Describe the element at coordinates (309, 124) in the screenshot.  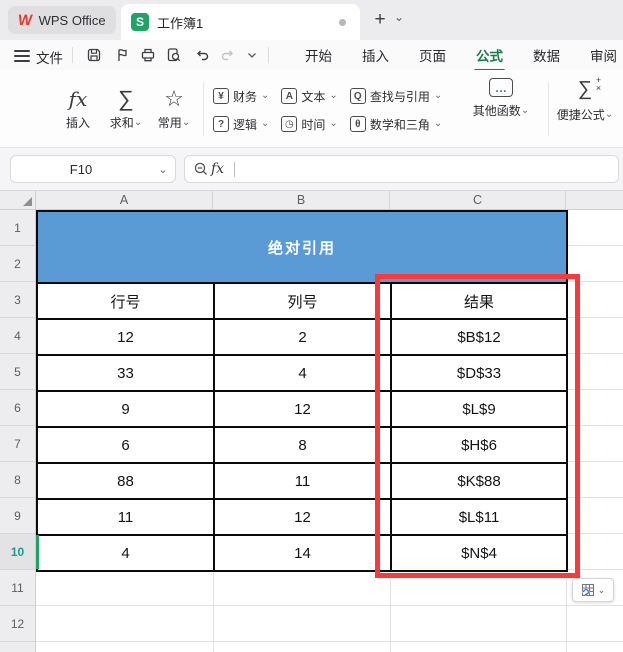
I see `function-category-button-4: ◷ 时间` at that location.